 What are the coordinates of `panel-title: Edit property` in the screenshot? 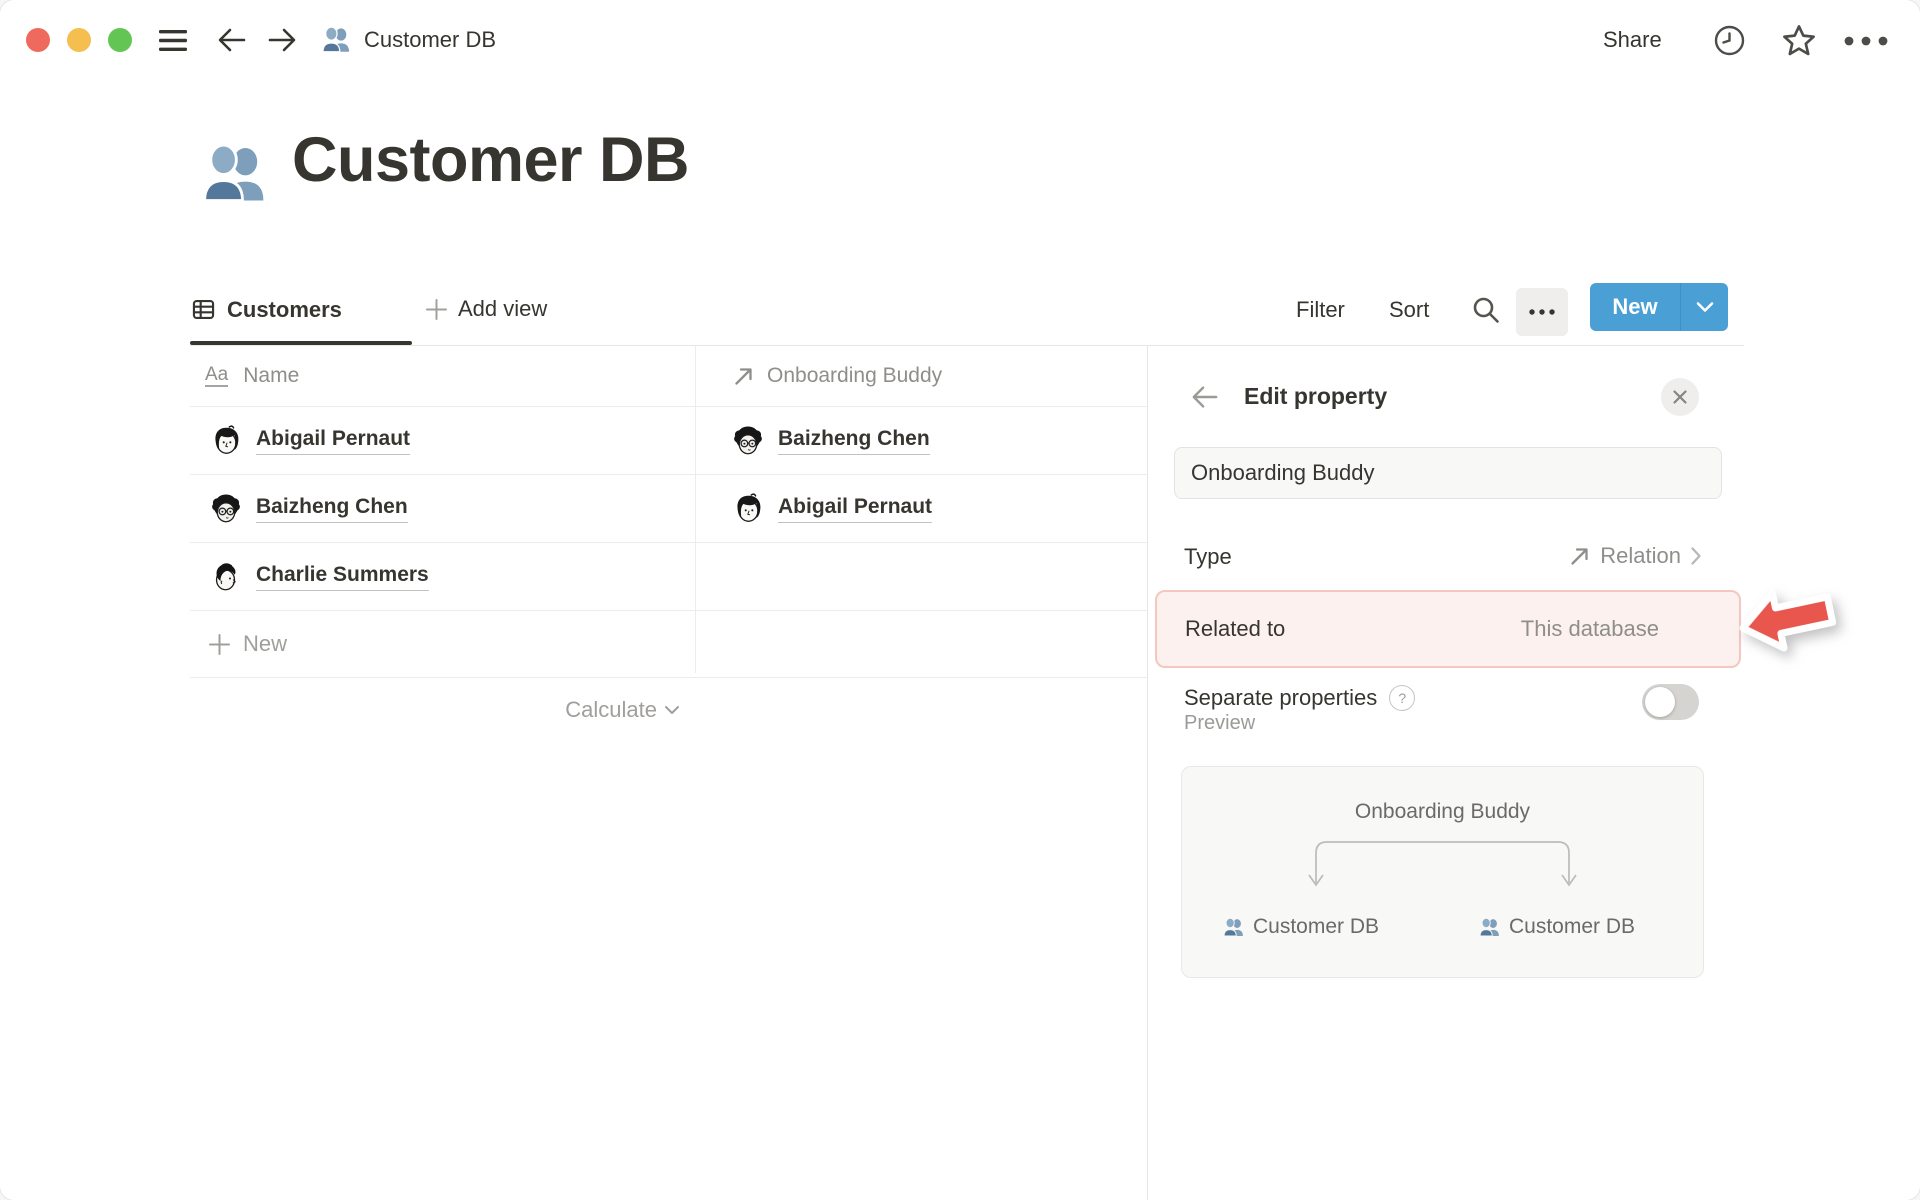 It's located at (1316, 396).